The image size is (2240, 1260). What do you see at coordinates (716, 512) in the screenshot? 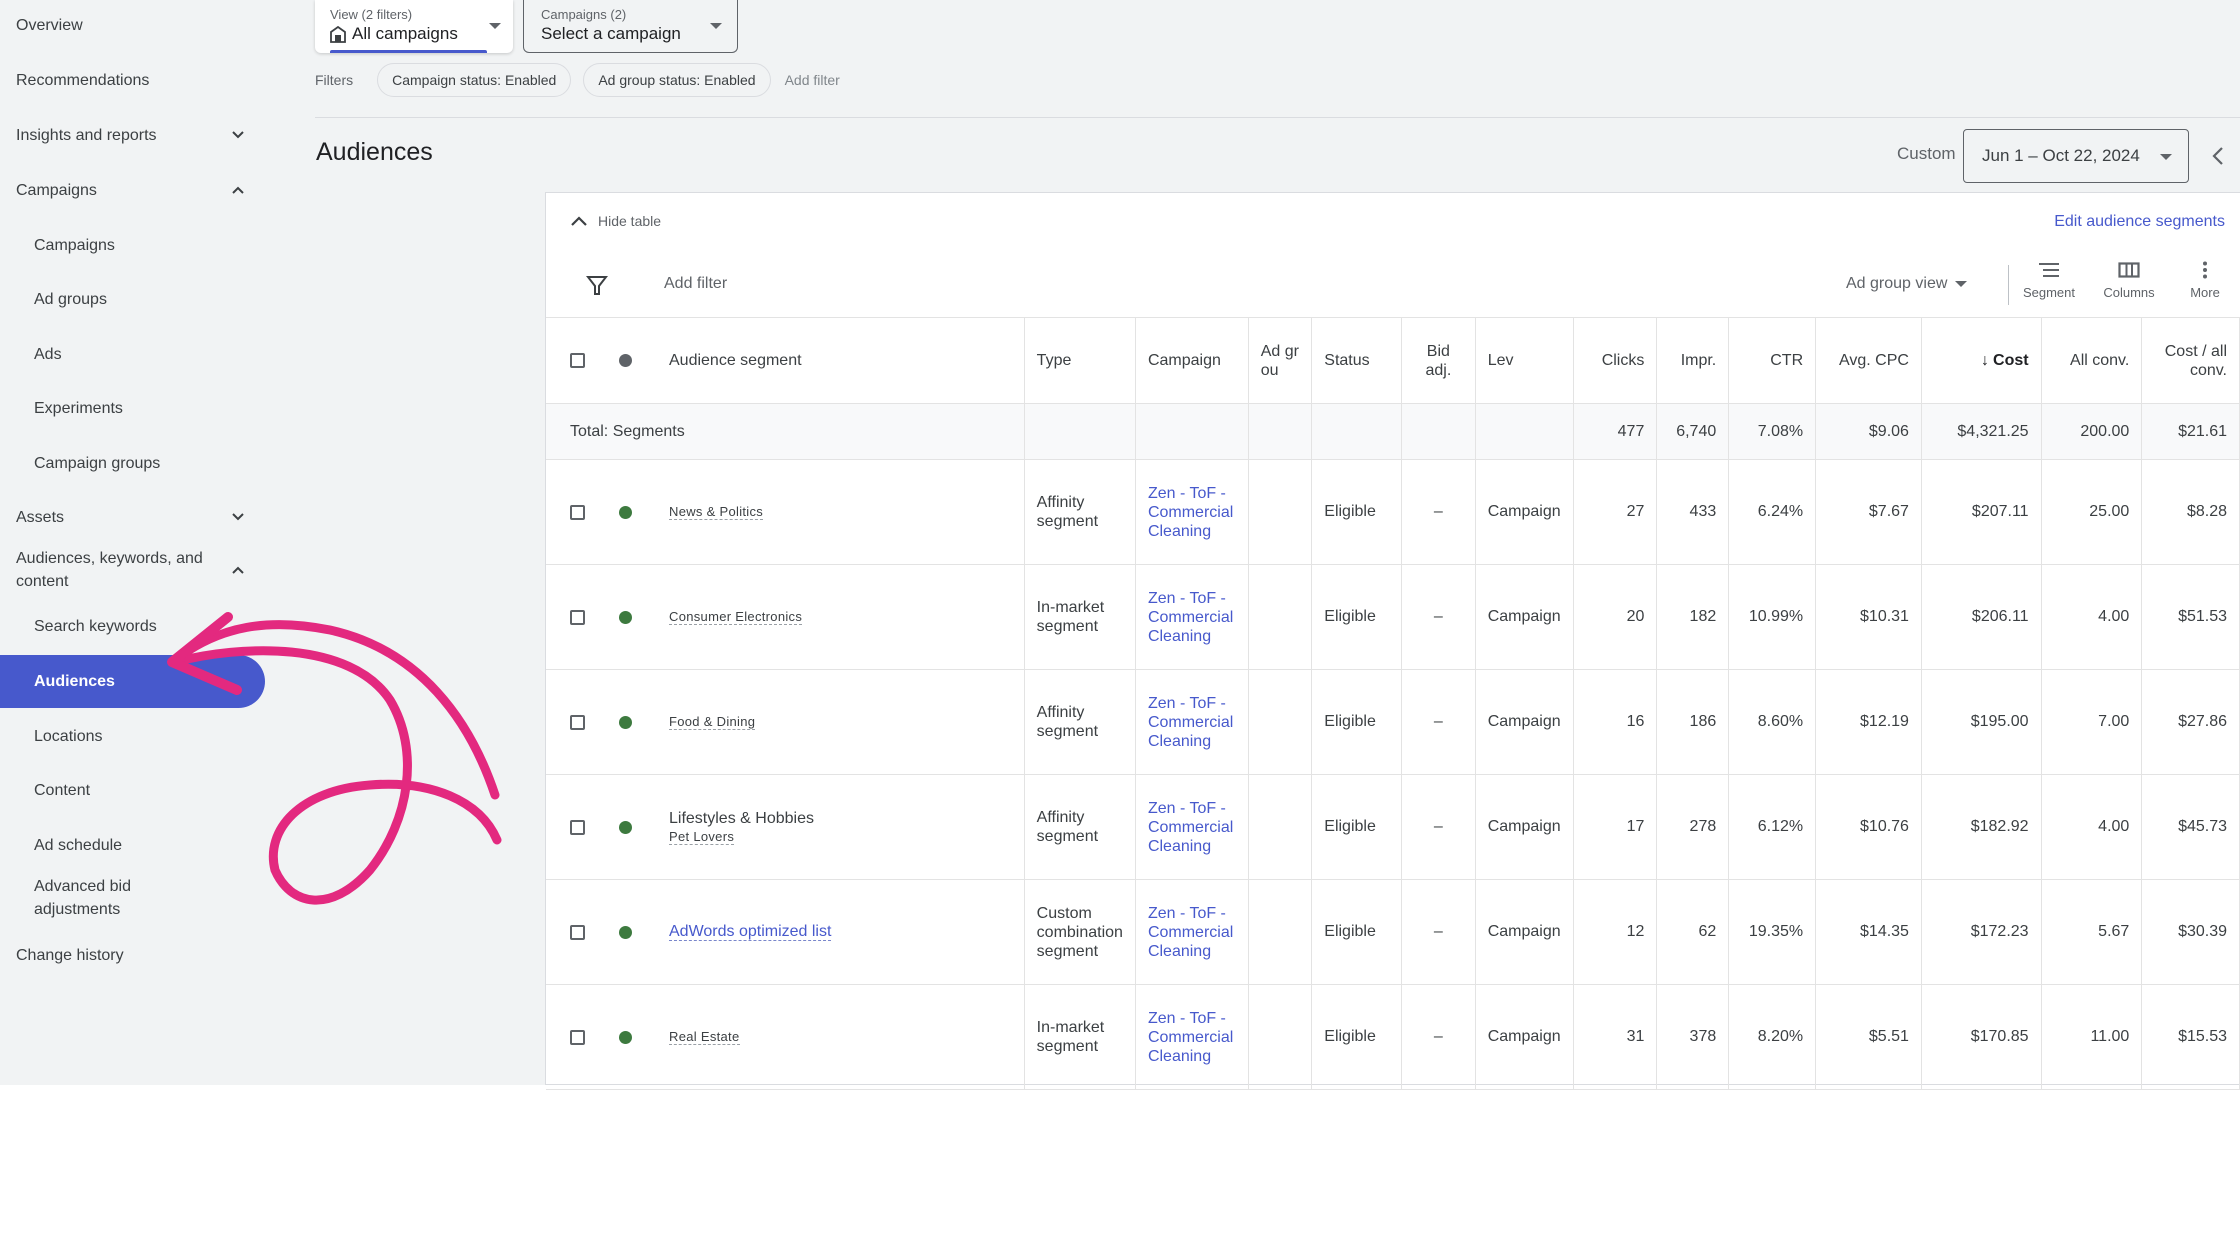
I see `segment-name-link: News & Politics` at bounding box center [716, 512].